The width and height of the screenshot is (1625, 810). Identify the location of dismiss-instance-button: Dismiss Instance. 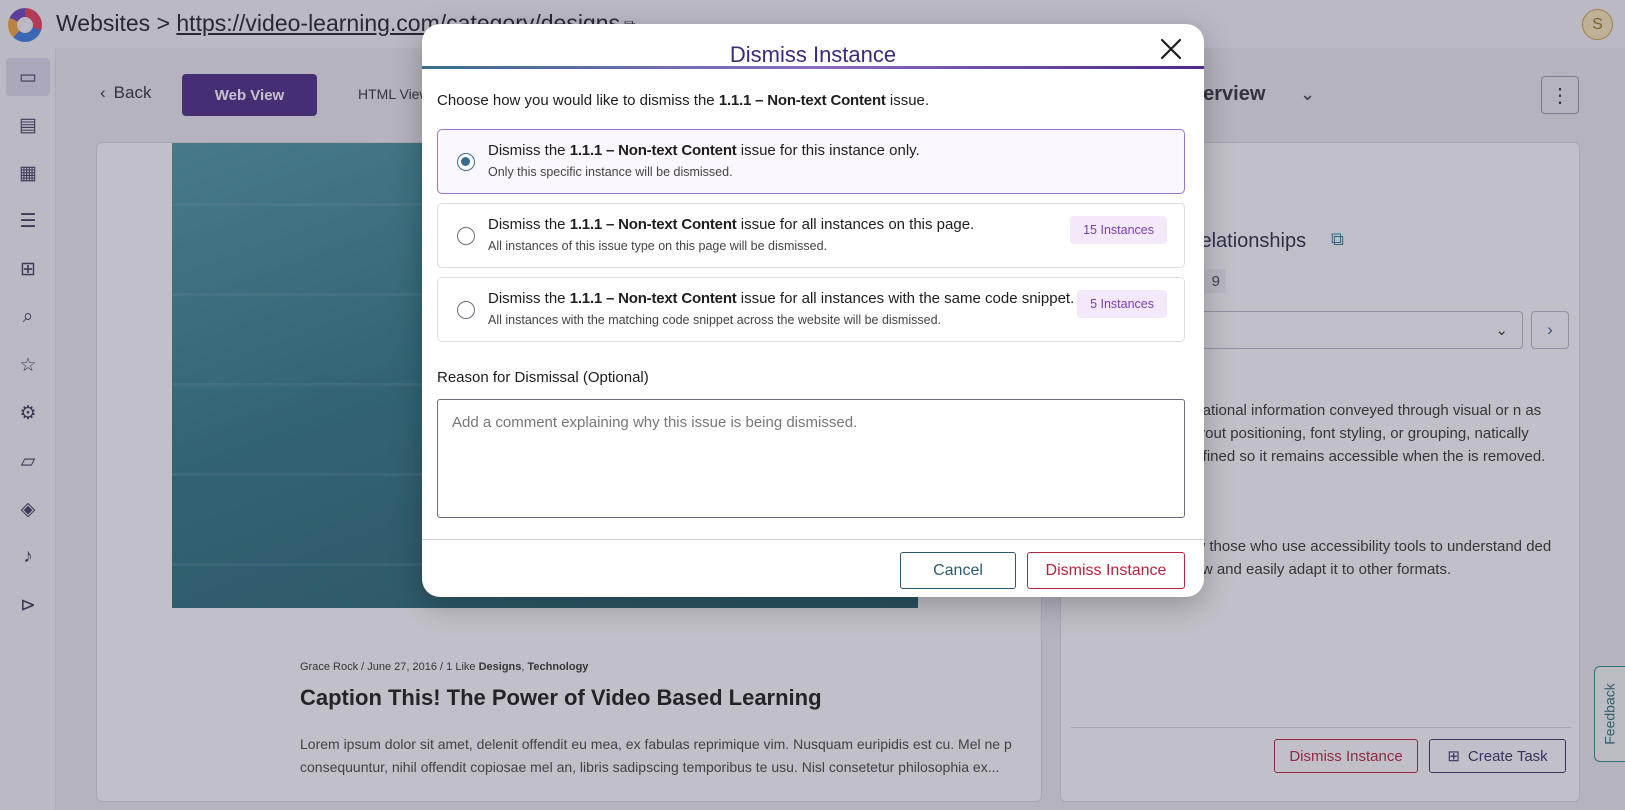
(1106, 570).